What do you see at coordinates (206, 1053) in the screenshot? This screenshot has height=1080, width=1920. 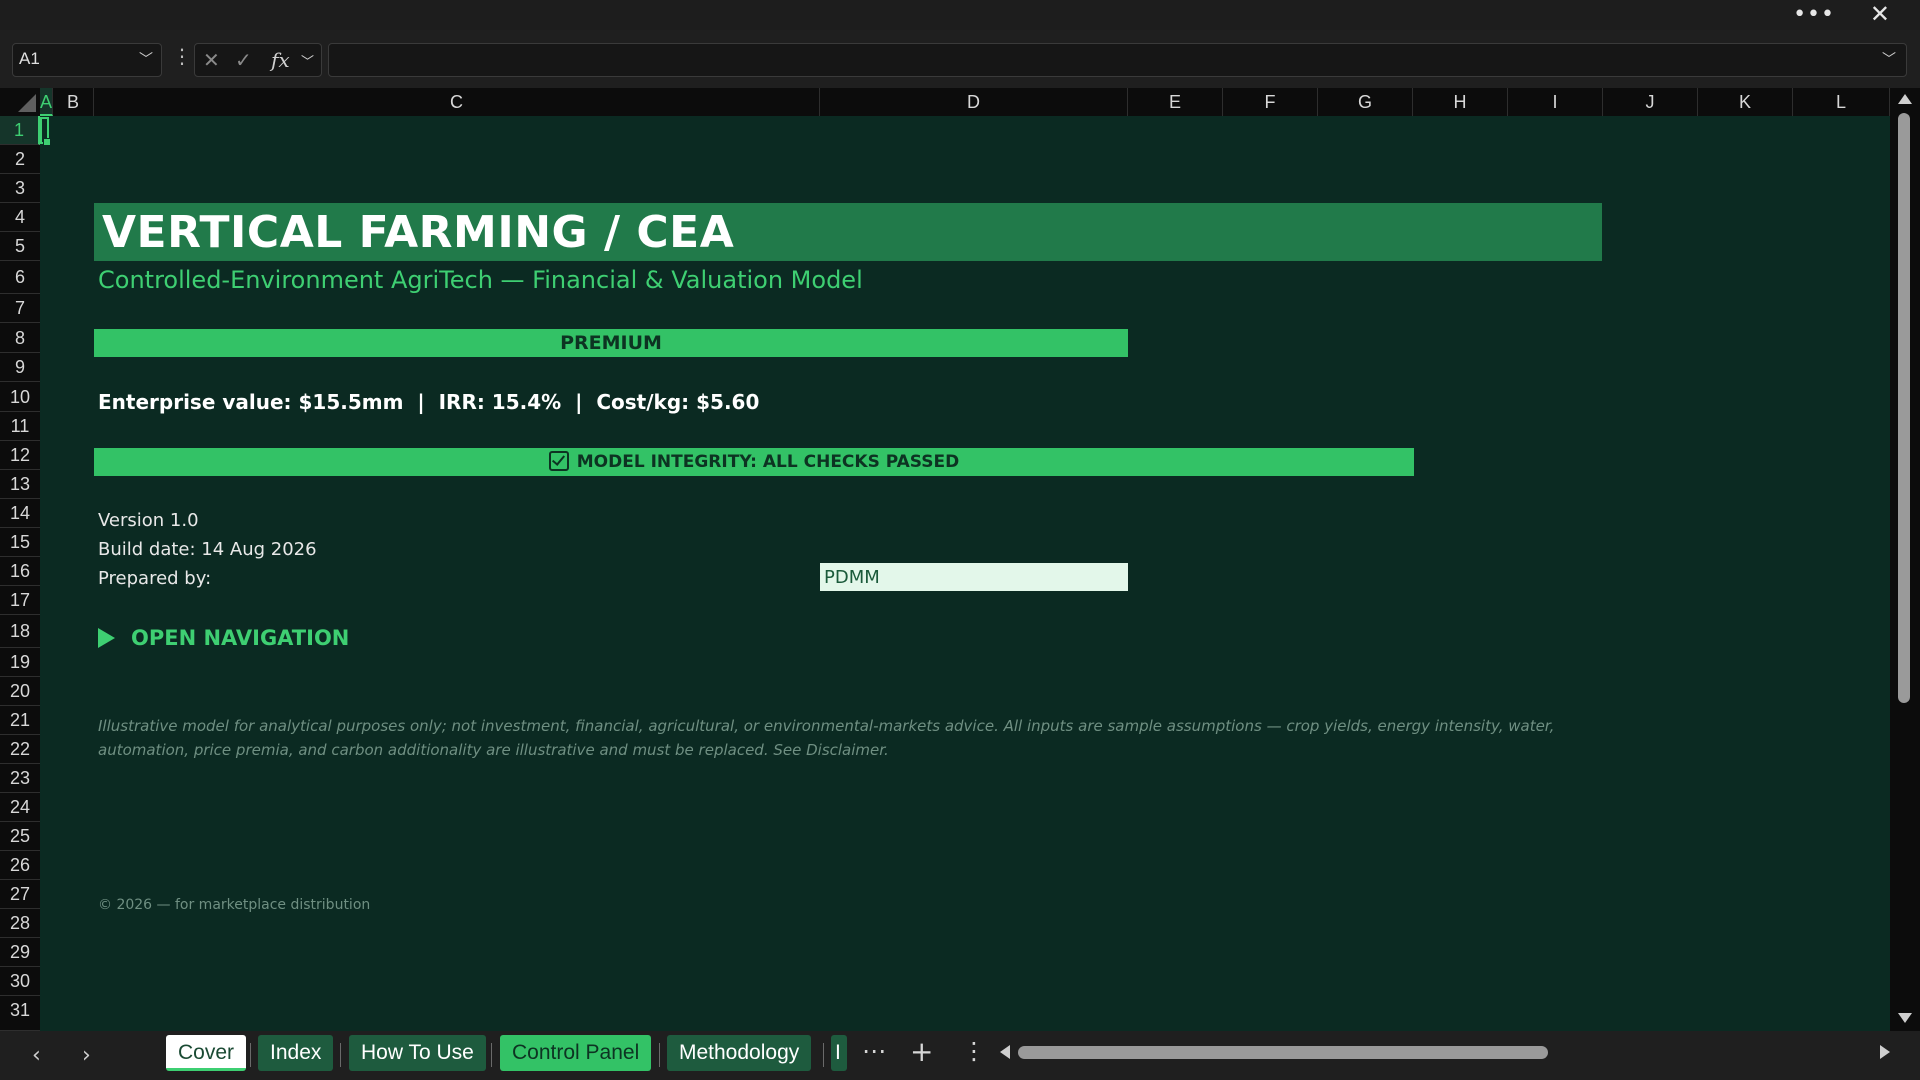 I see `tab-cover: Cover` at bounding box center [206, 1053].